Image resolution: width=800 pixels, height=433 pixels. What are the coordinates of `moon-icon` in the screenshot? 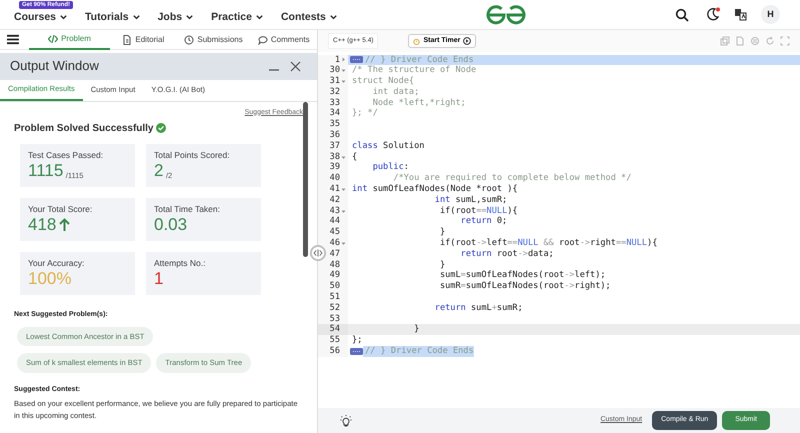 It's located at (712, 14).